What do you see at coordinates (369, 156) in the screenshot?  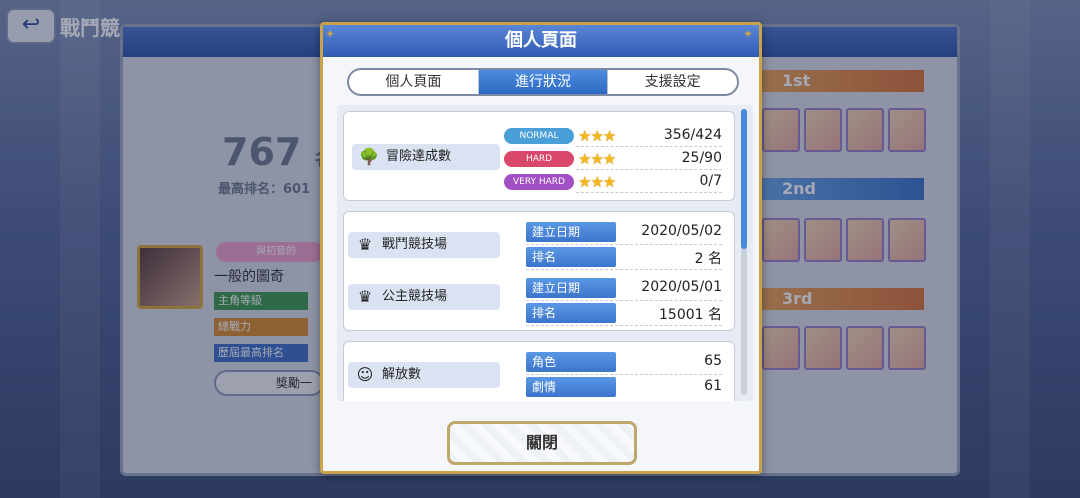 I see `tree-icon: 🌳` at bounding box center [369, 156].